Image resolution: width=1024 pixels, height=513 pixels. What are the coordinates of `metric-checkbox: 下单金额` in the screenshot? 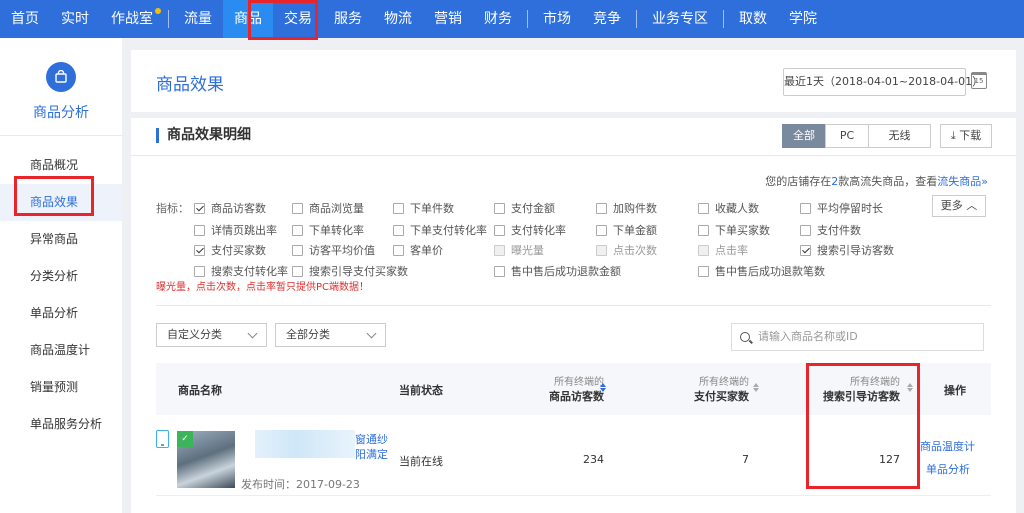 It's located at (626, 230).